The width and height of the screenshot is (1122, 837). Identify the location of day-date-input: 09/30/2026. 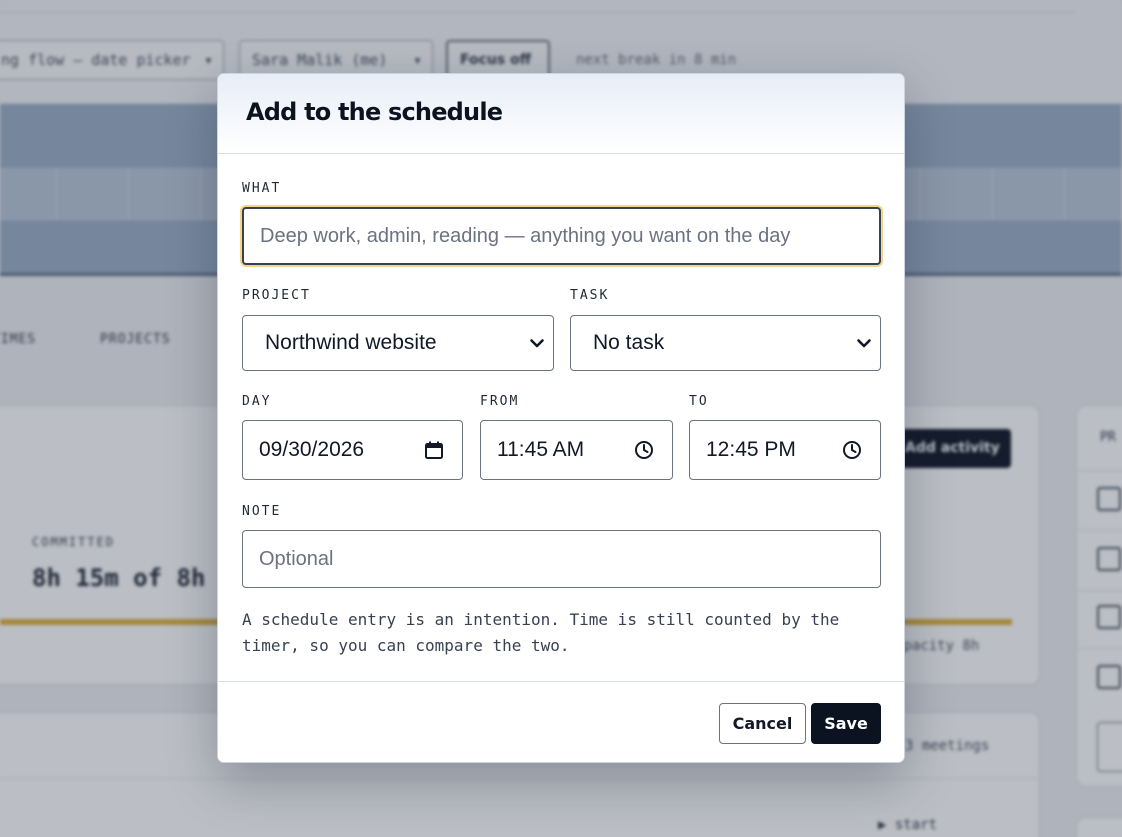
(352, 450).